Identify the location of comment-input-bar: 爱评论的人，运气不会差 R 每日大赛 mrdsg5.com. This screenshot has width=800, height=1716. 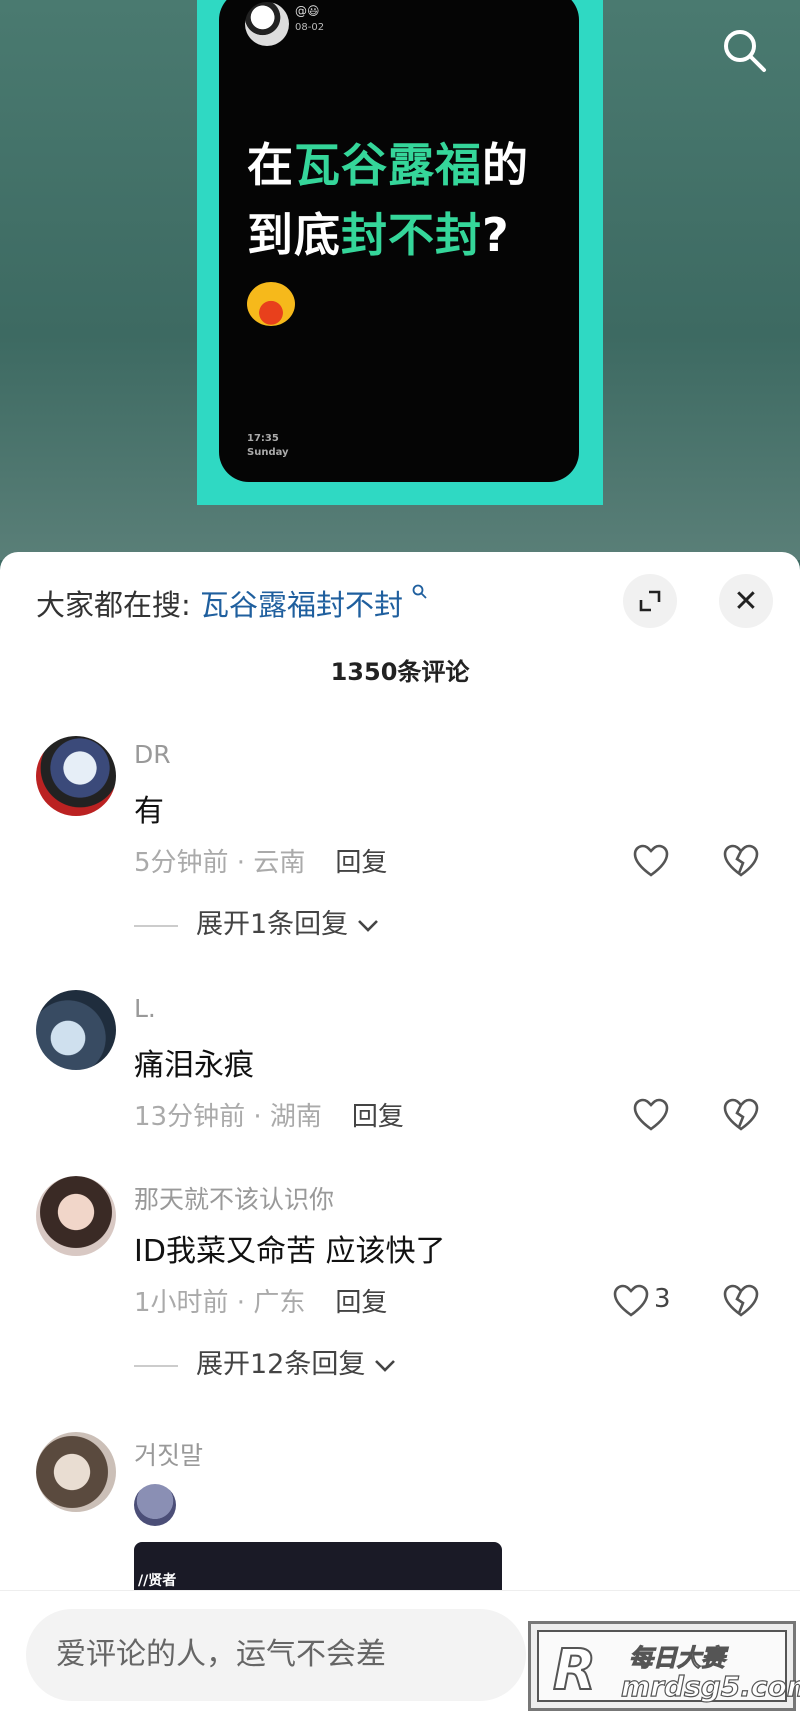
(400, 1653).